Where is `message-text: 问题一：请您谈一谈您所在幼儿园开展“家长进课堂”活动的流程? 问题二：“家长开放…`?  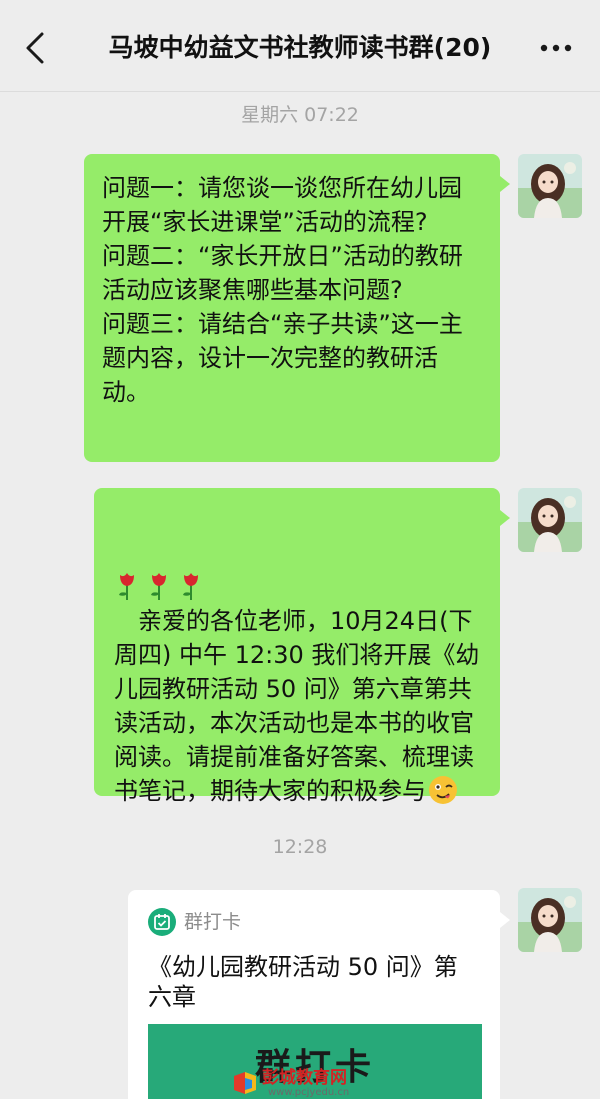
message-text: 问题一：请您谈一谈您所在幼儿园开展“家长进课堂”活动的流程? 问题二：“家长开放… is located at coordinates (282, 290).